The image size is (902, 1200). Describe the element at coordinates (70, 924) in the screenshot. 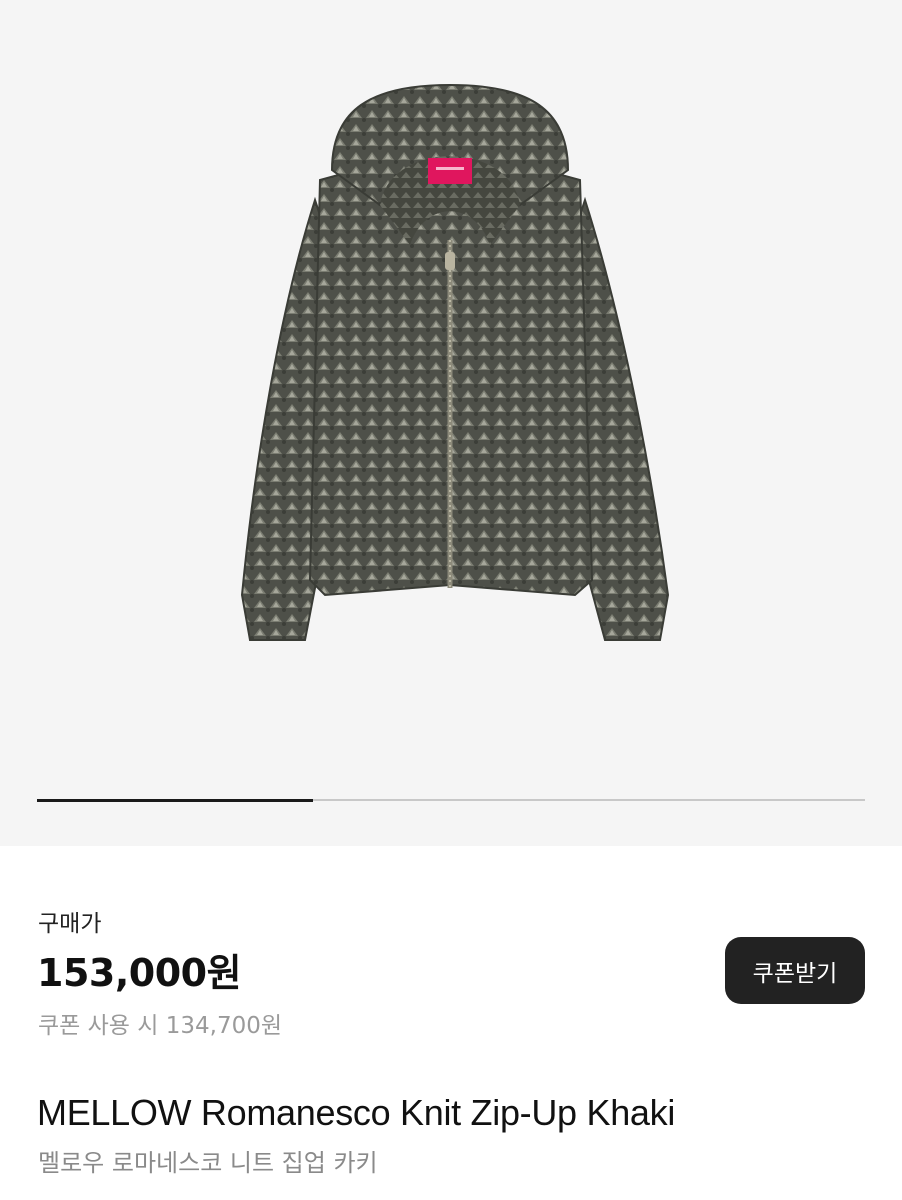

I see `purchase-price-label: 구매가` at that location.